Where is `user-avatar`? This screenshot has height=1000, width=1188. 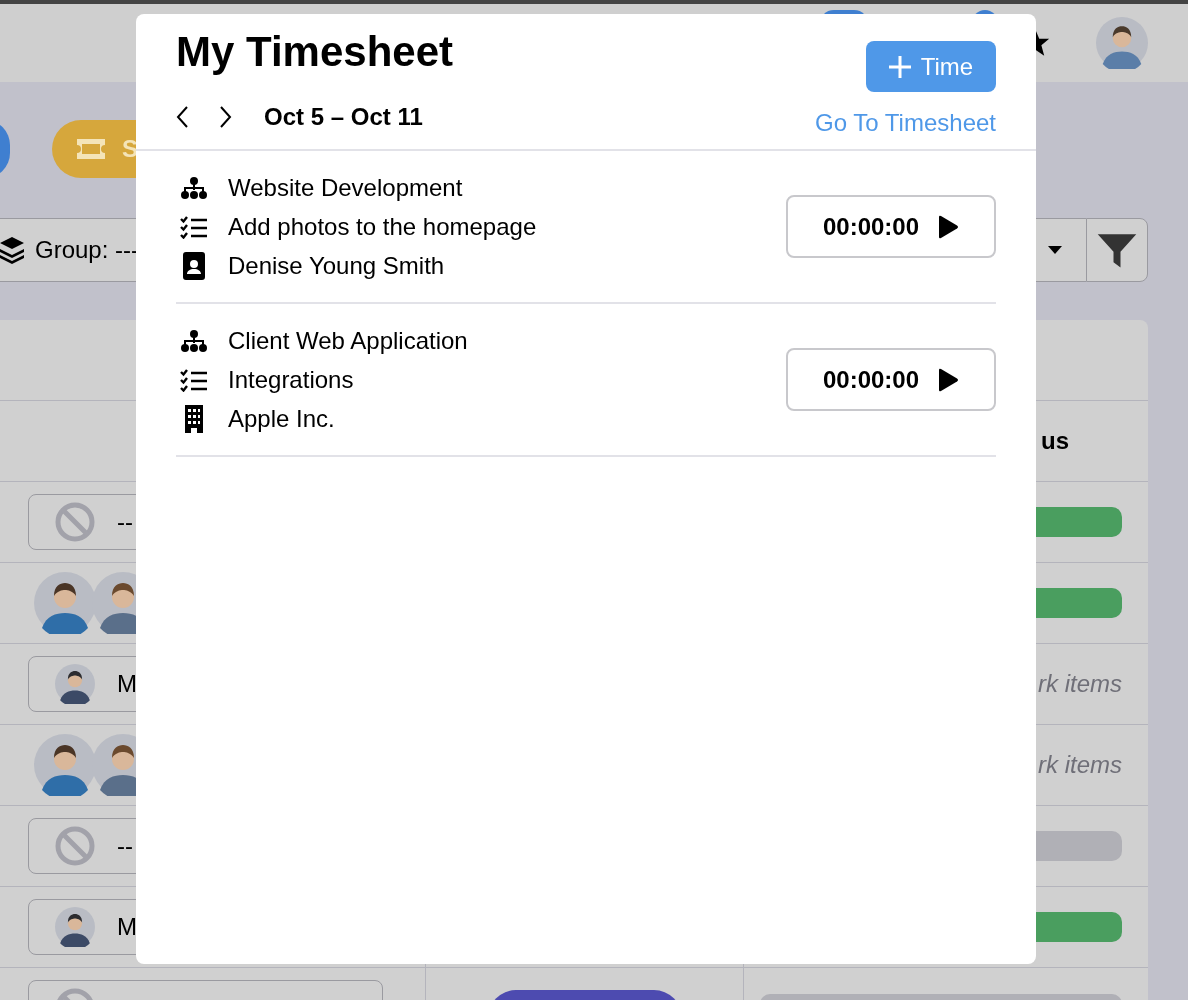
user-avatar is located at coordinates (1122, 43).